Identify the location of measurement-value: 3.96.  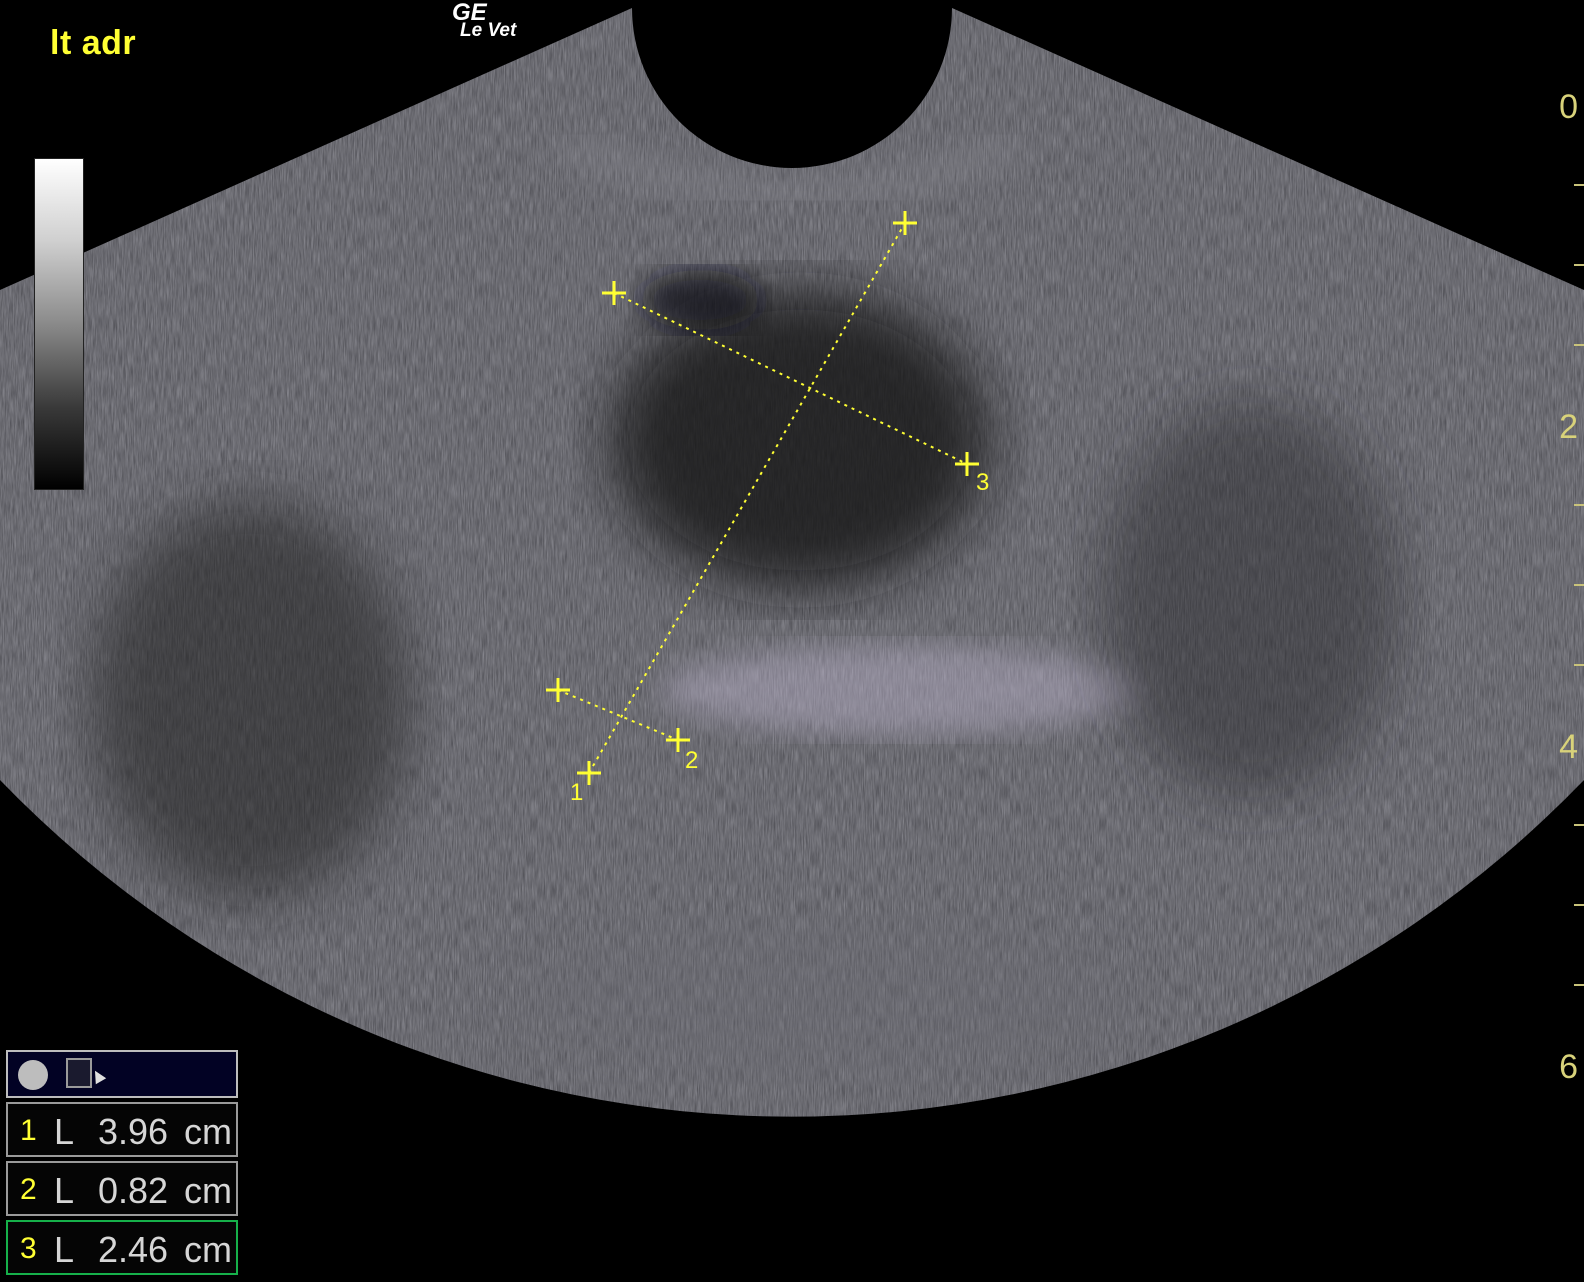
(133, 1131).